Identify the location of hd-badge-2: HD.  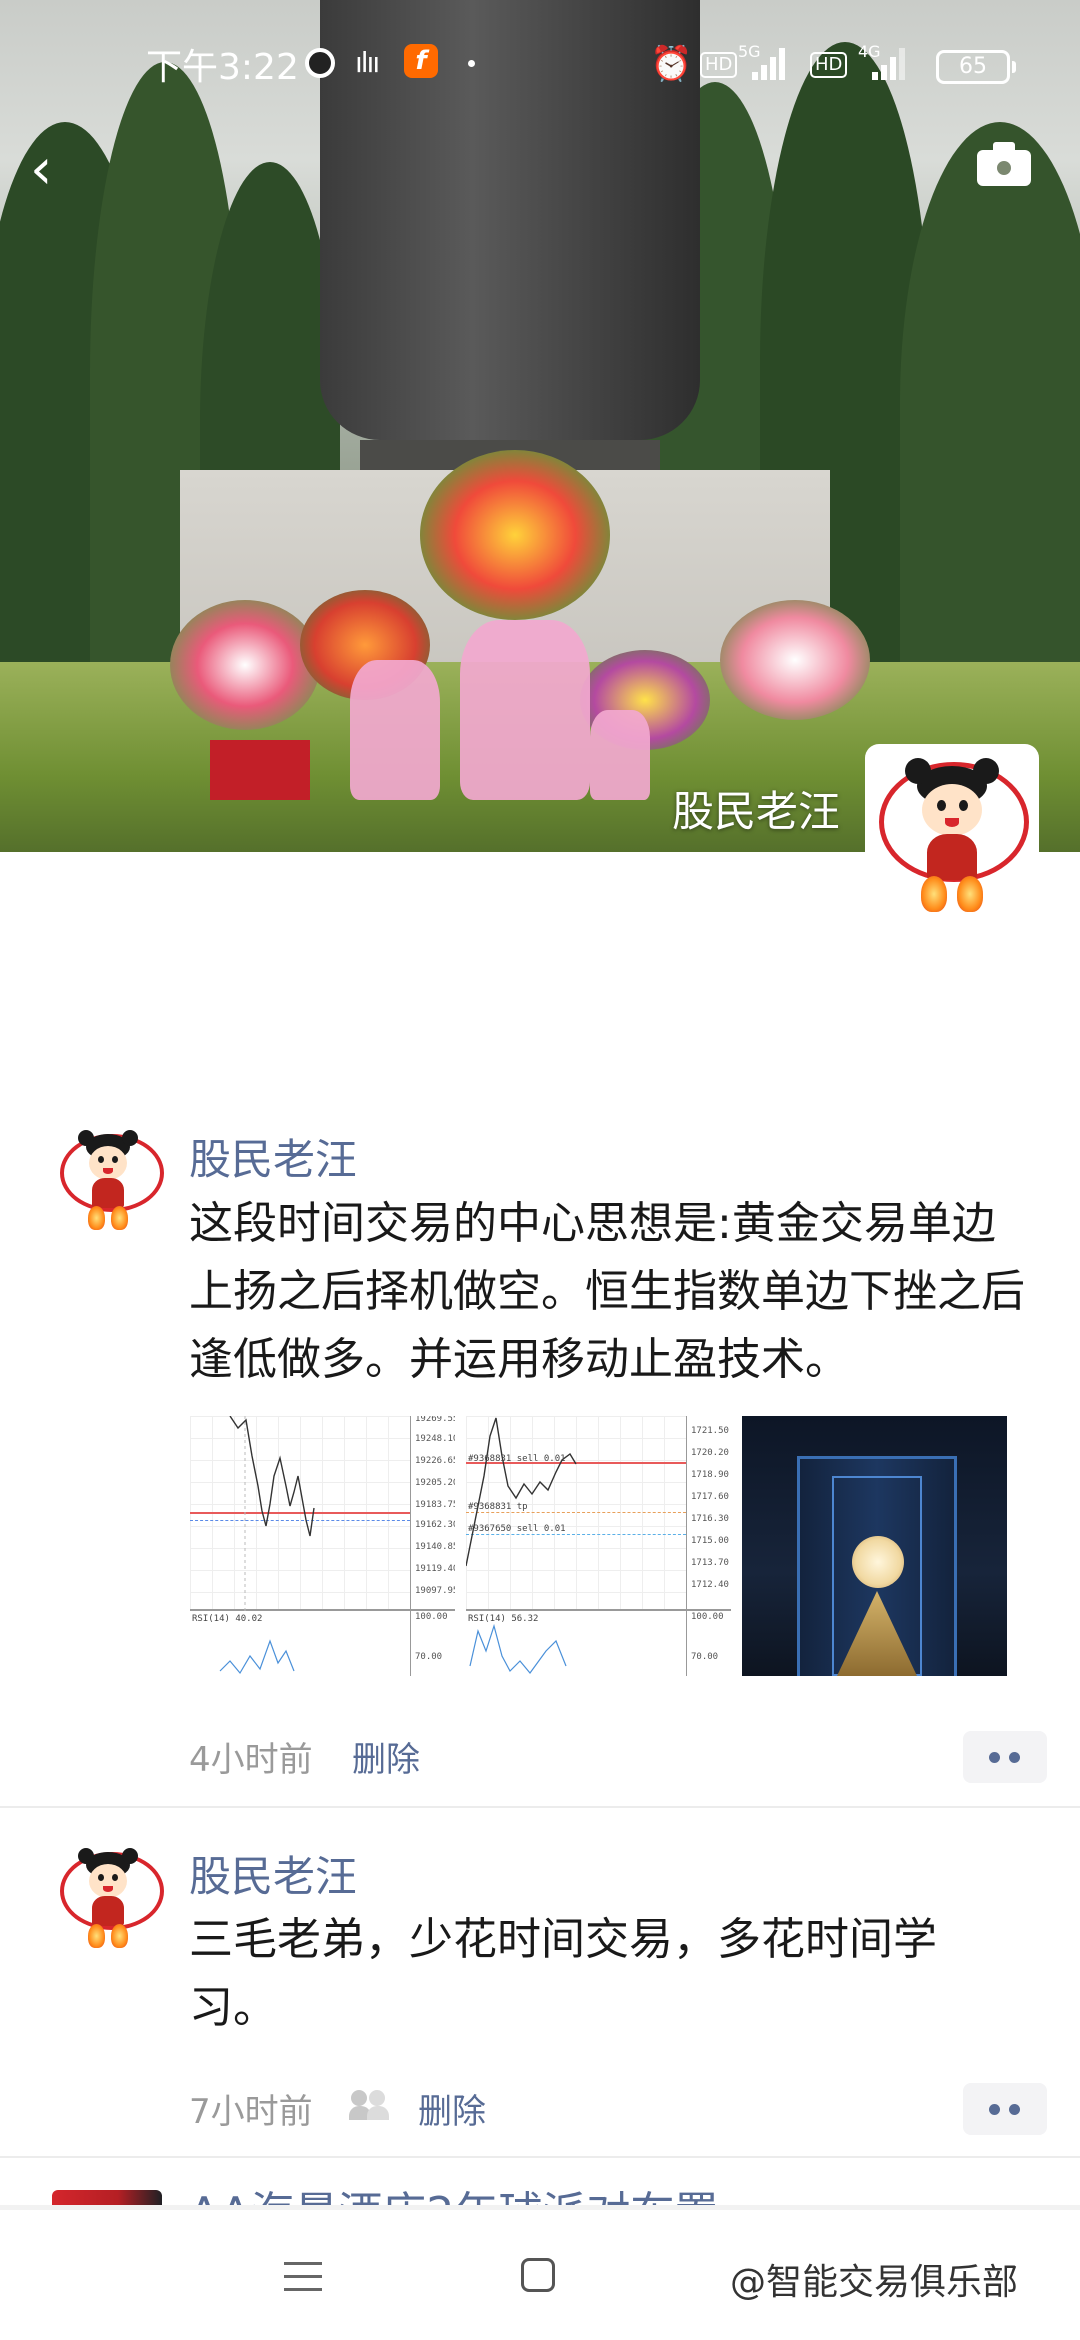
(829, 65).